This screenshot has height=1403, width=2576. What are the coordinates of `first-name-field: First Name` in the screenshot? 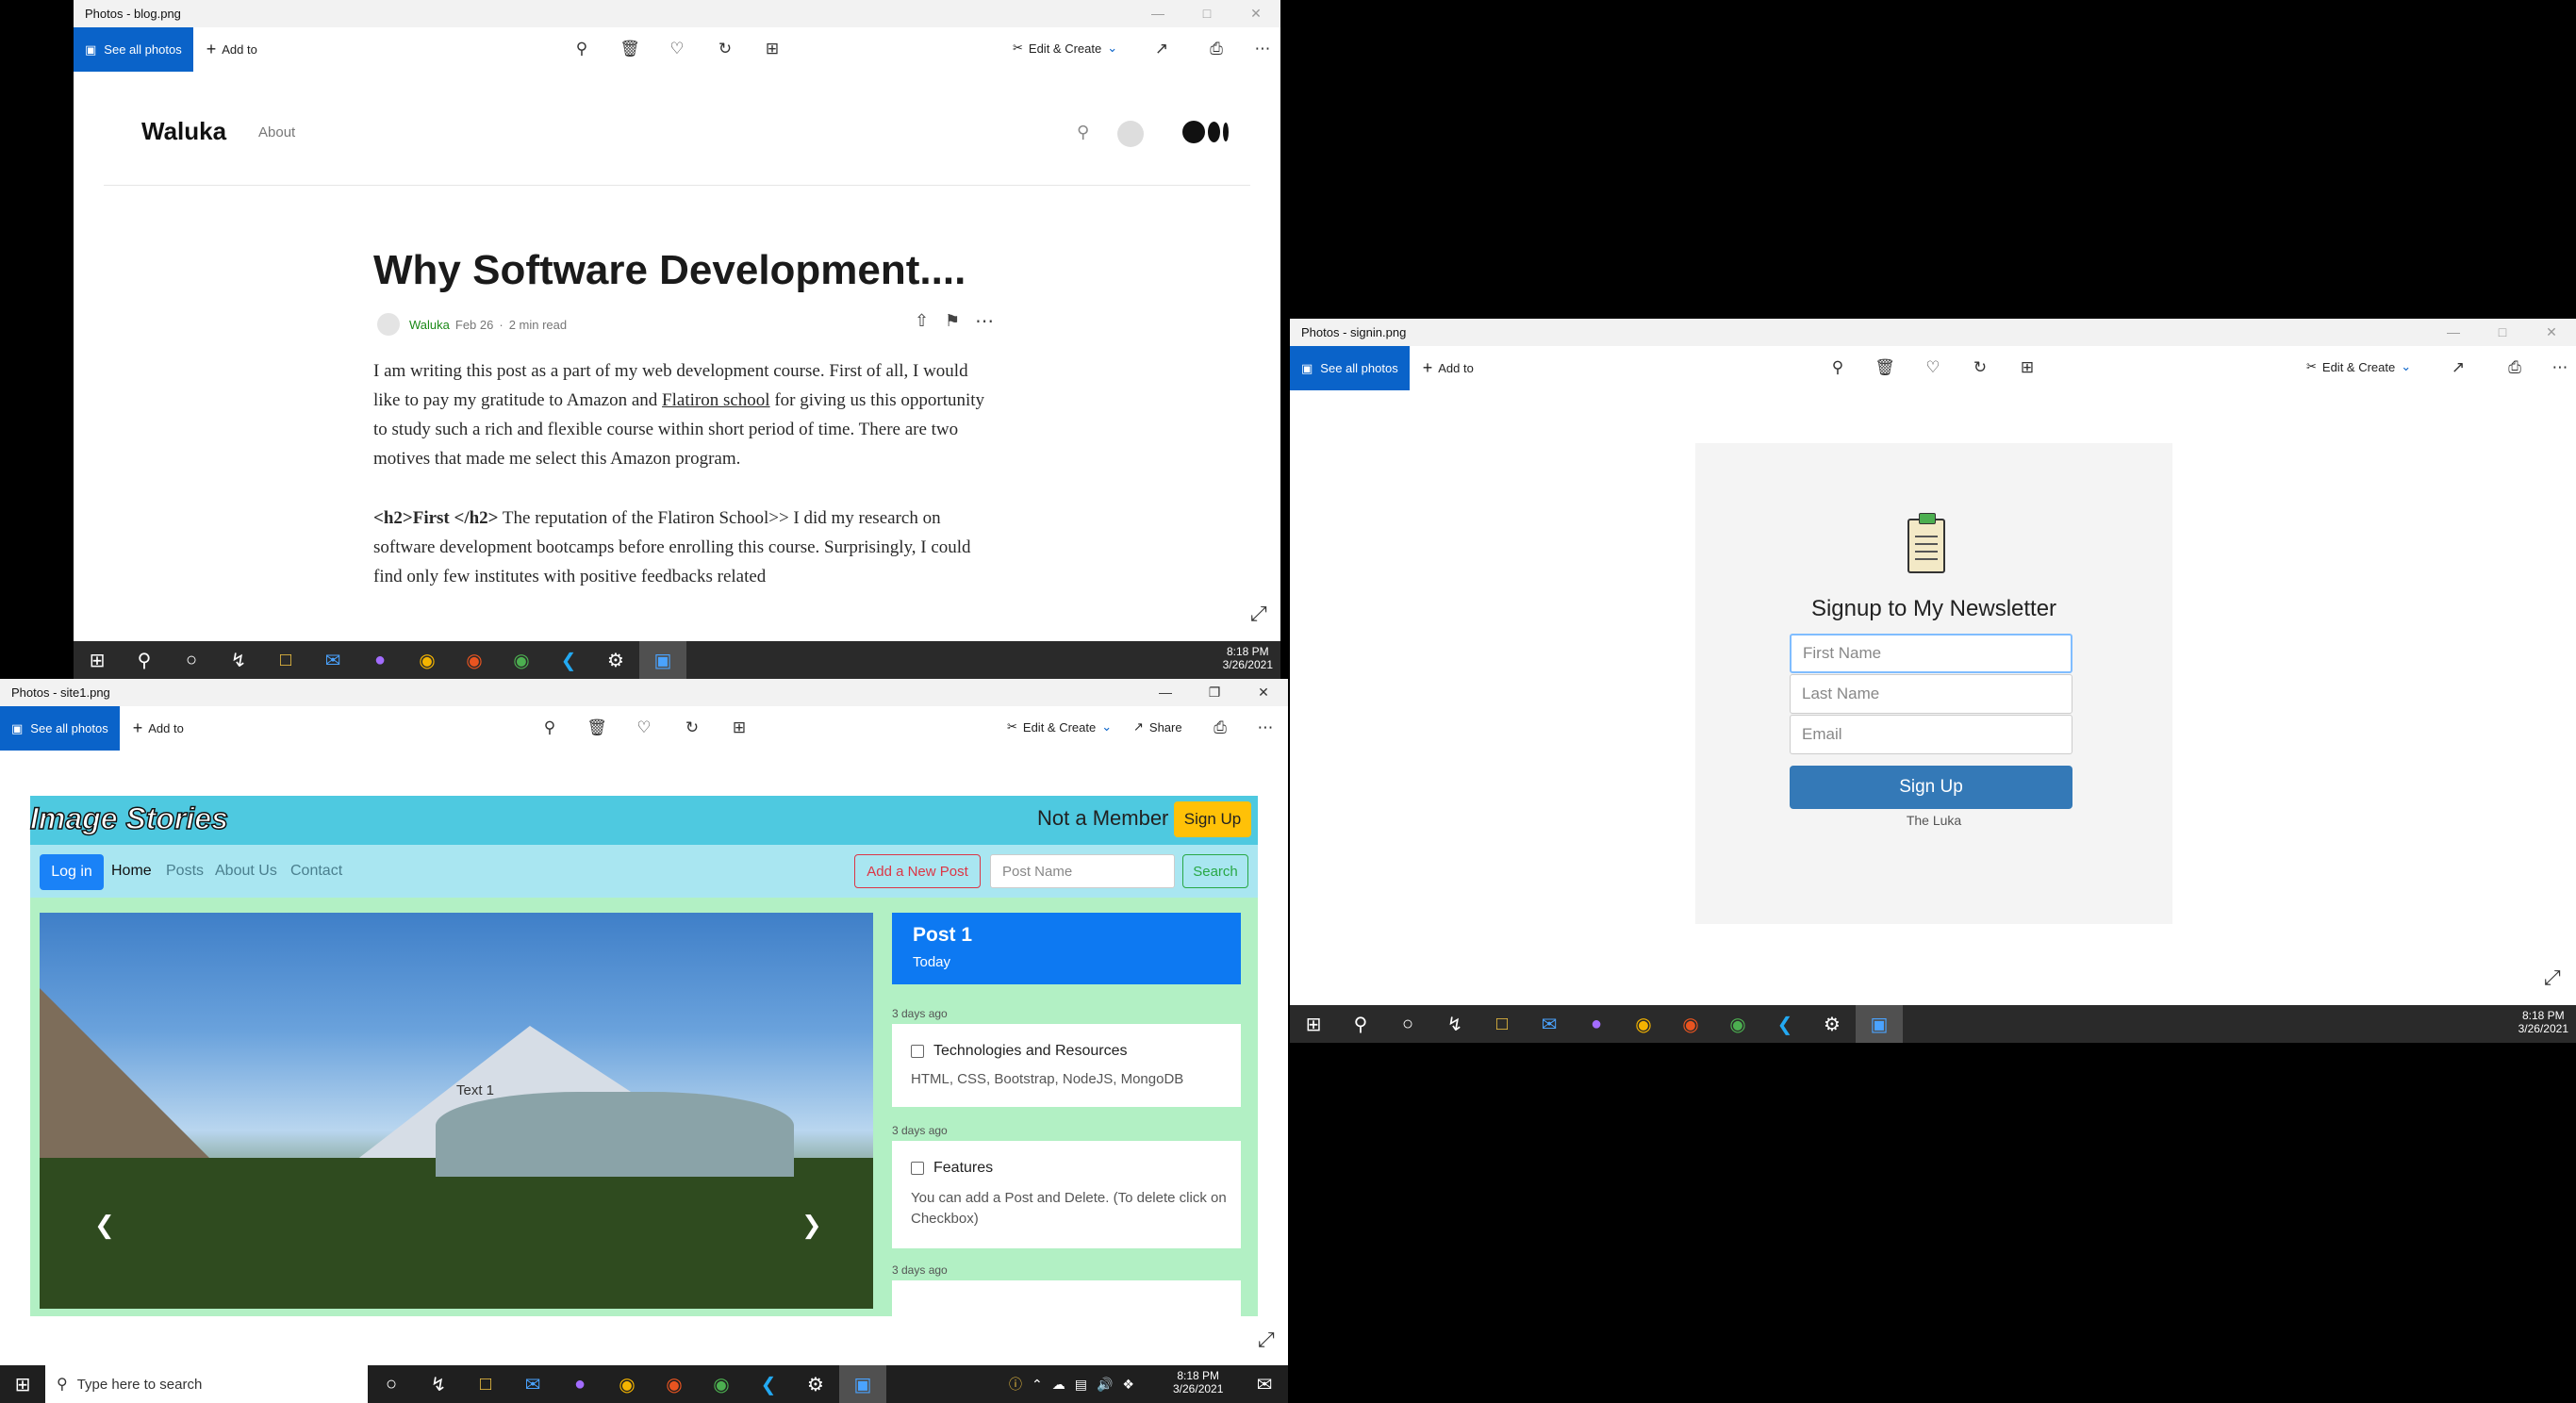 It's located at (1931, 653).